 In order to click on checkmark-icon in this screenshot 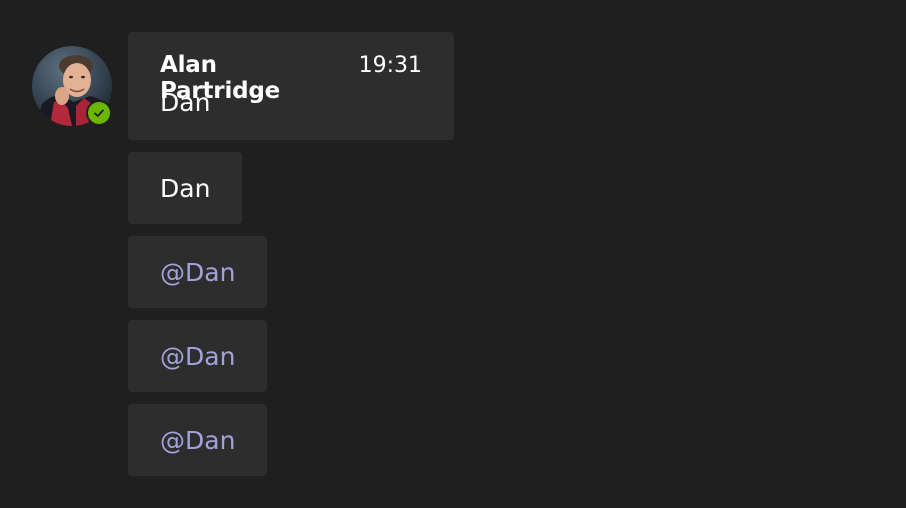, I will do `click(99, 113)`.